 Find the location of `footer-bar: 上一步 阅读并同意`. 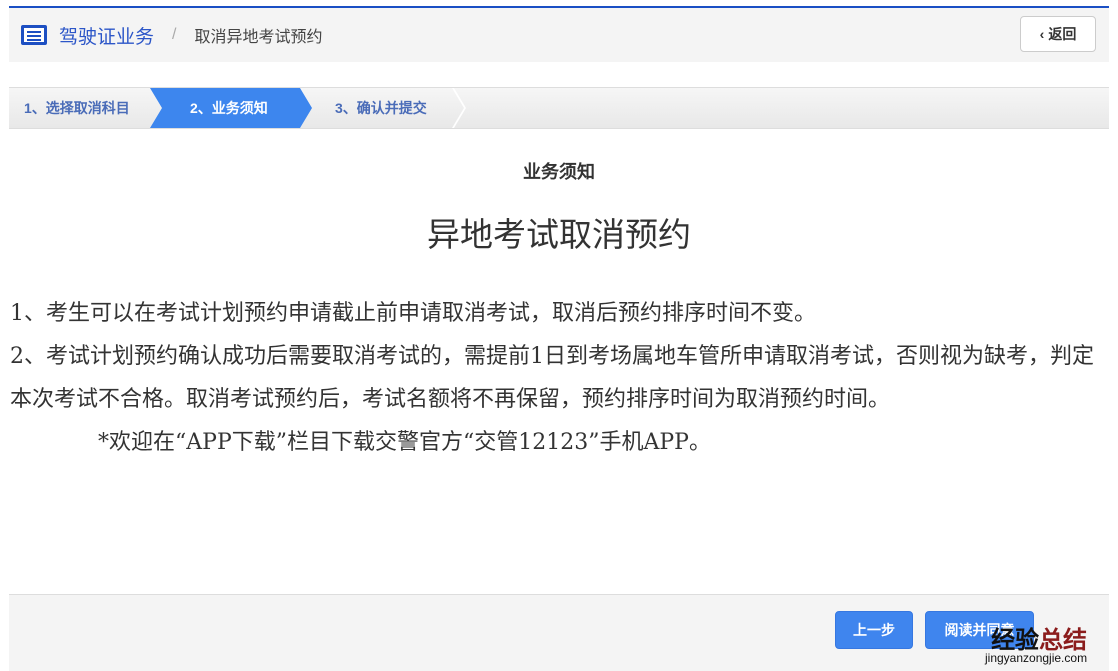

footer-bar: 上一步 阅读并同意 is located at coordinates (559, 632).